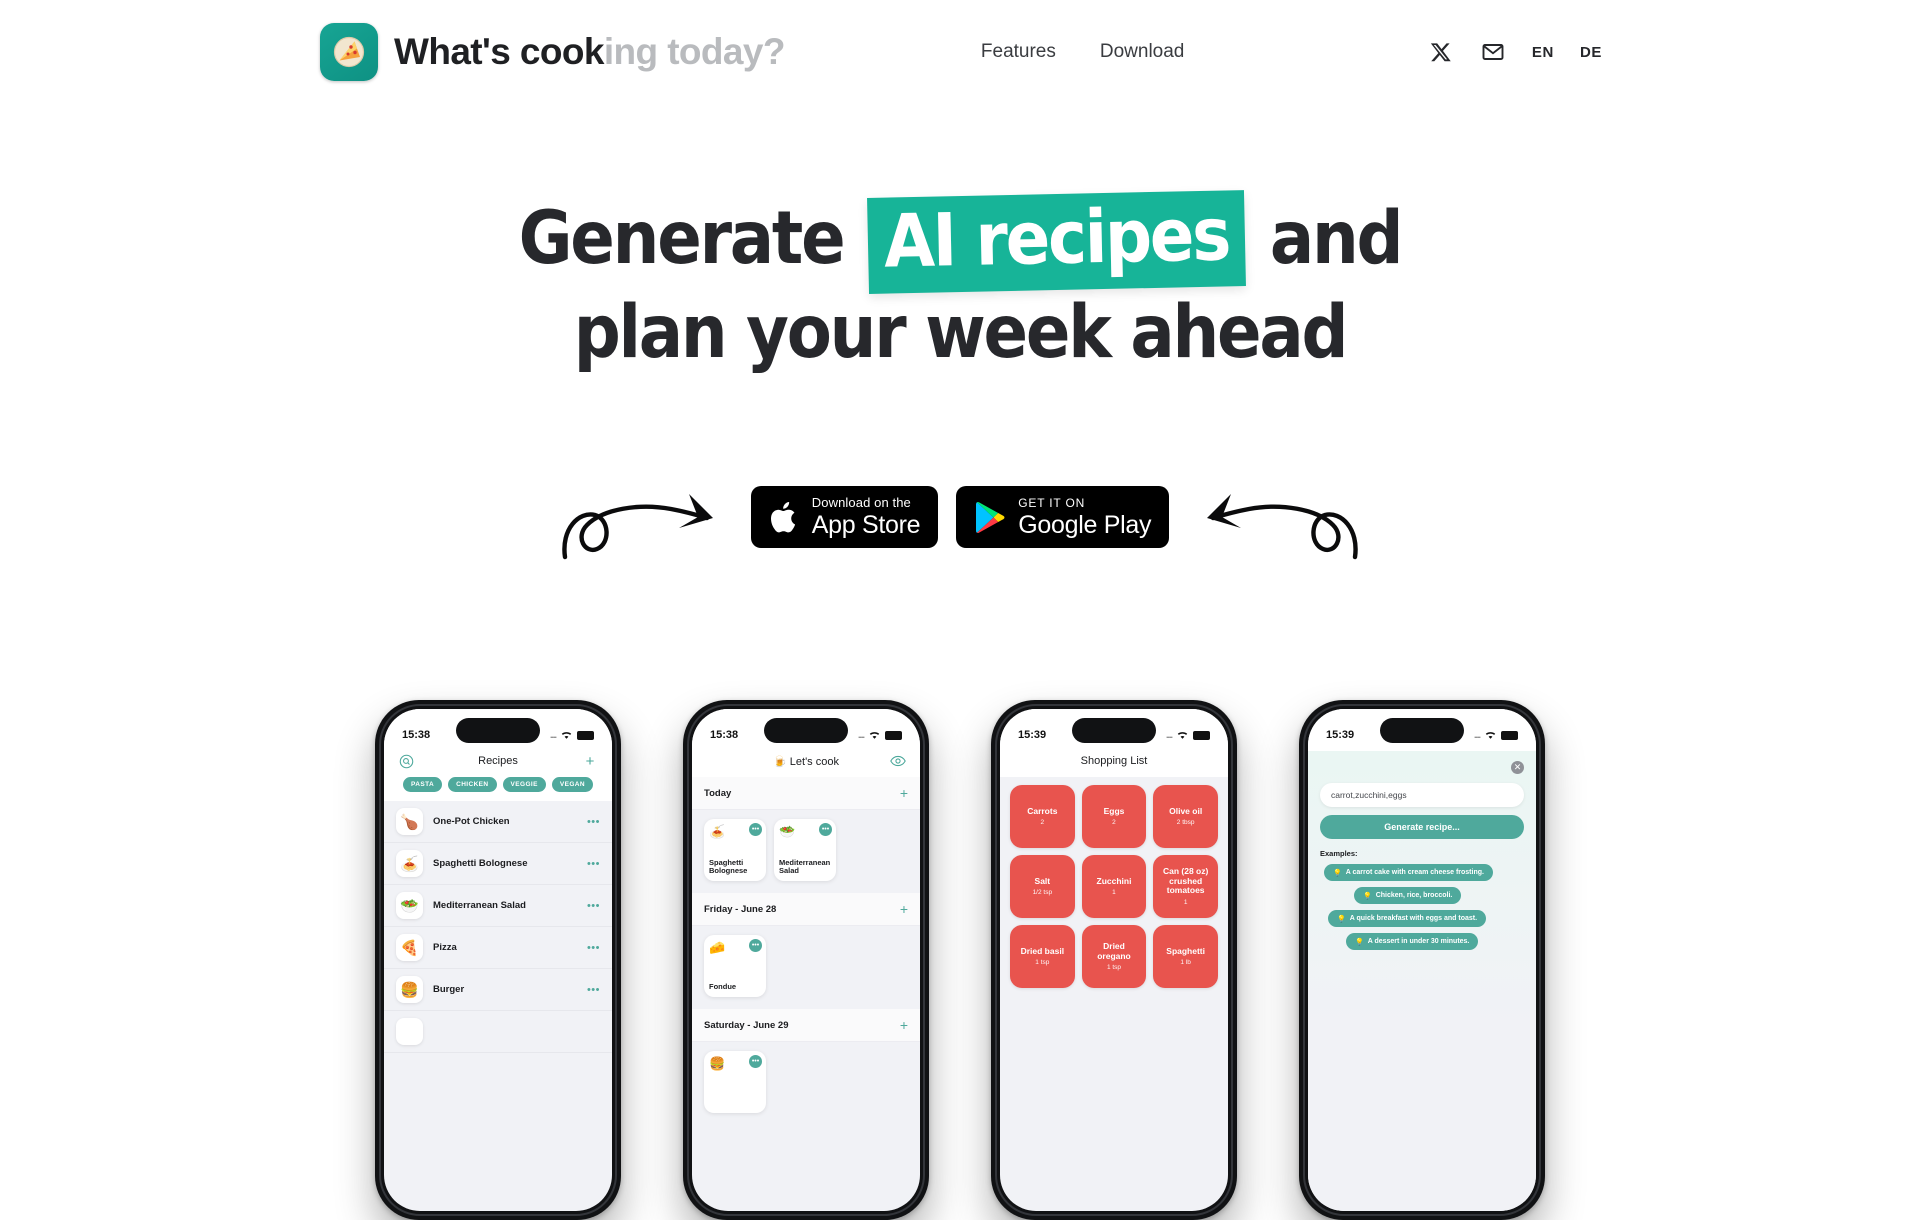  I want to click on status-time: 15:39, so click(1340, 735).